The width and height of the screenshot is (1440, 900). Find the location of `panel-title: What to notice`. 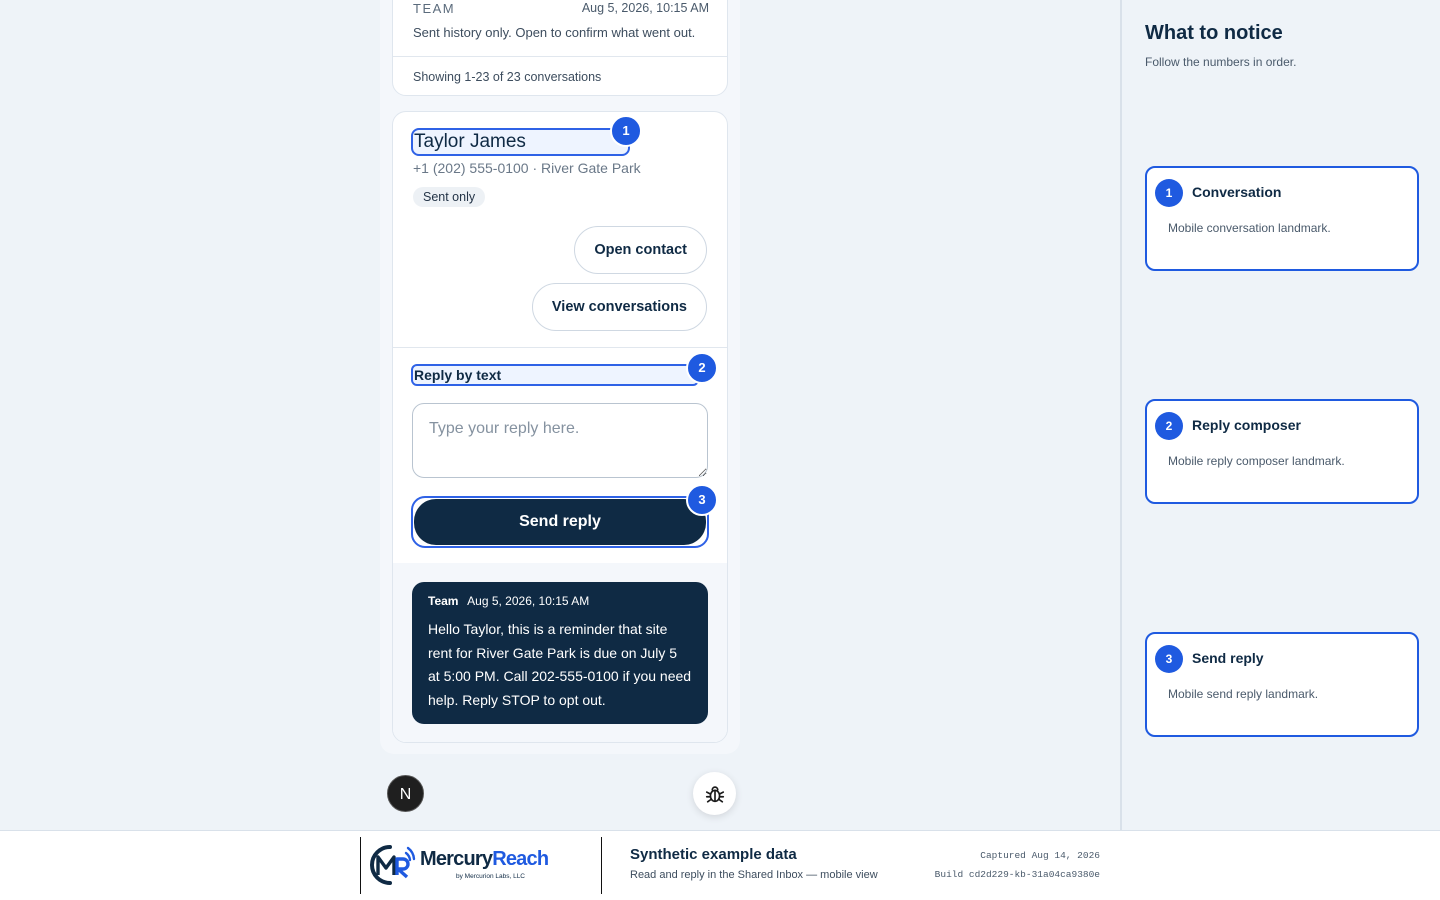

panel-title: What to notice is located at coordinates (1214, 33).